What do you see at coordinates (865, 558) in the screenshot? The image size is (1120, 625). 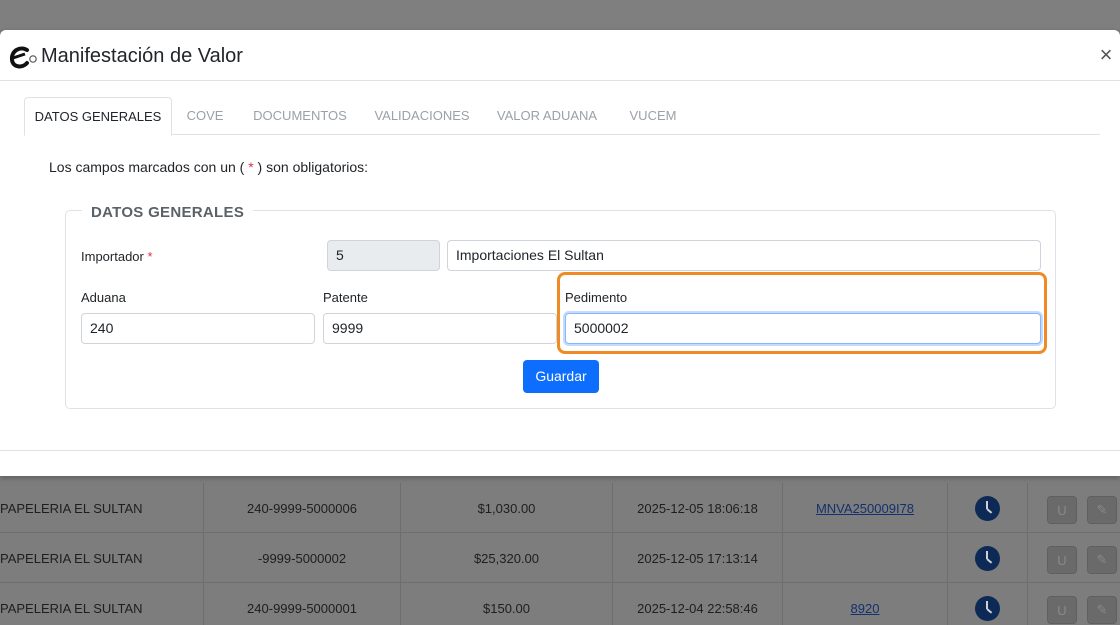 I see `cell-cove` at bounding box center [865, 558].